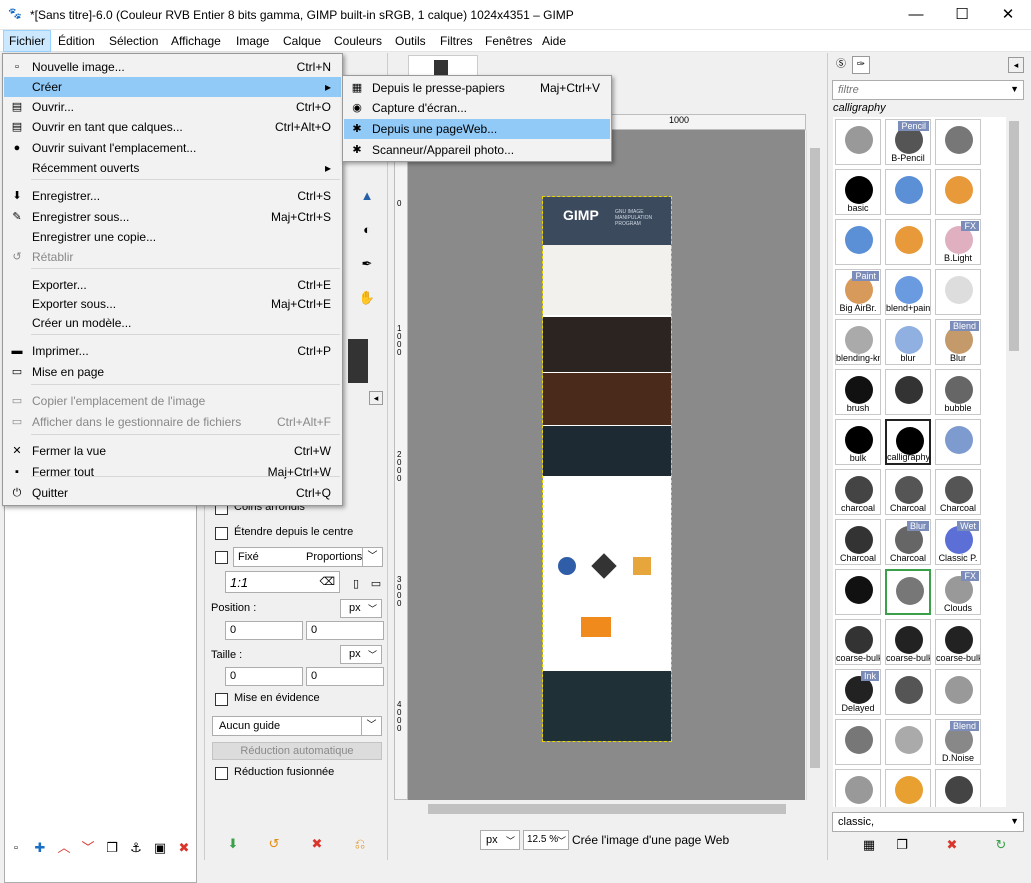 This screenshot has width=1031, height=883. I want to click on position-unit-select: px ﹀, so click(361, 608).